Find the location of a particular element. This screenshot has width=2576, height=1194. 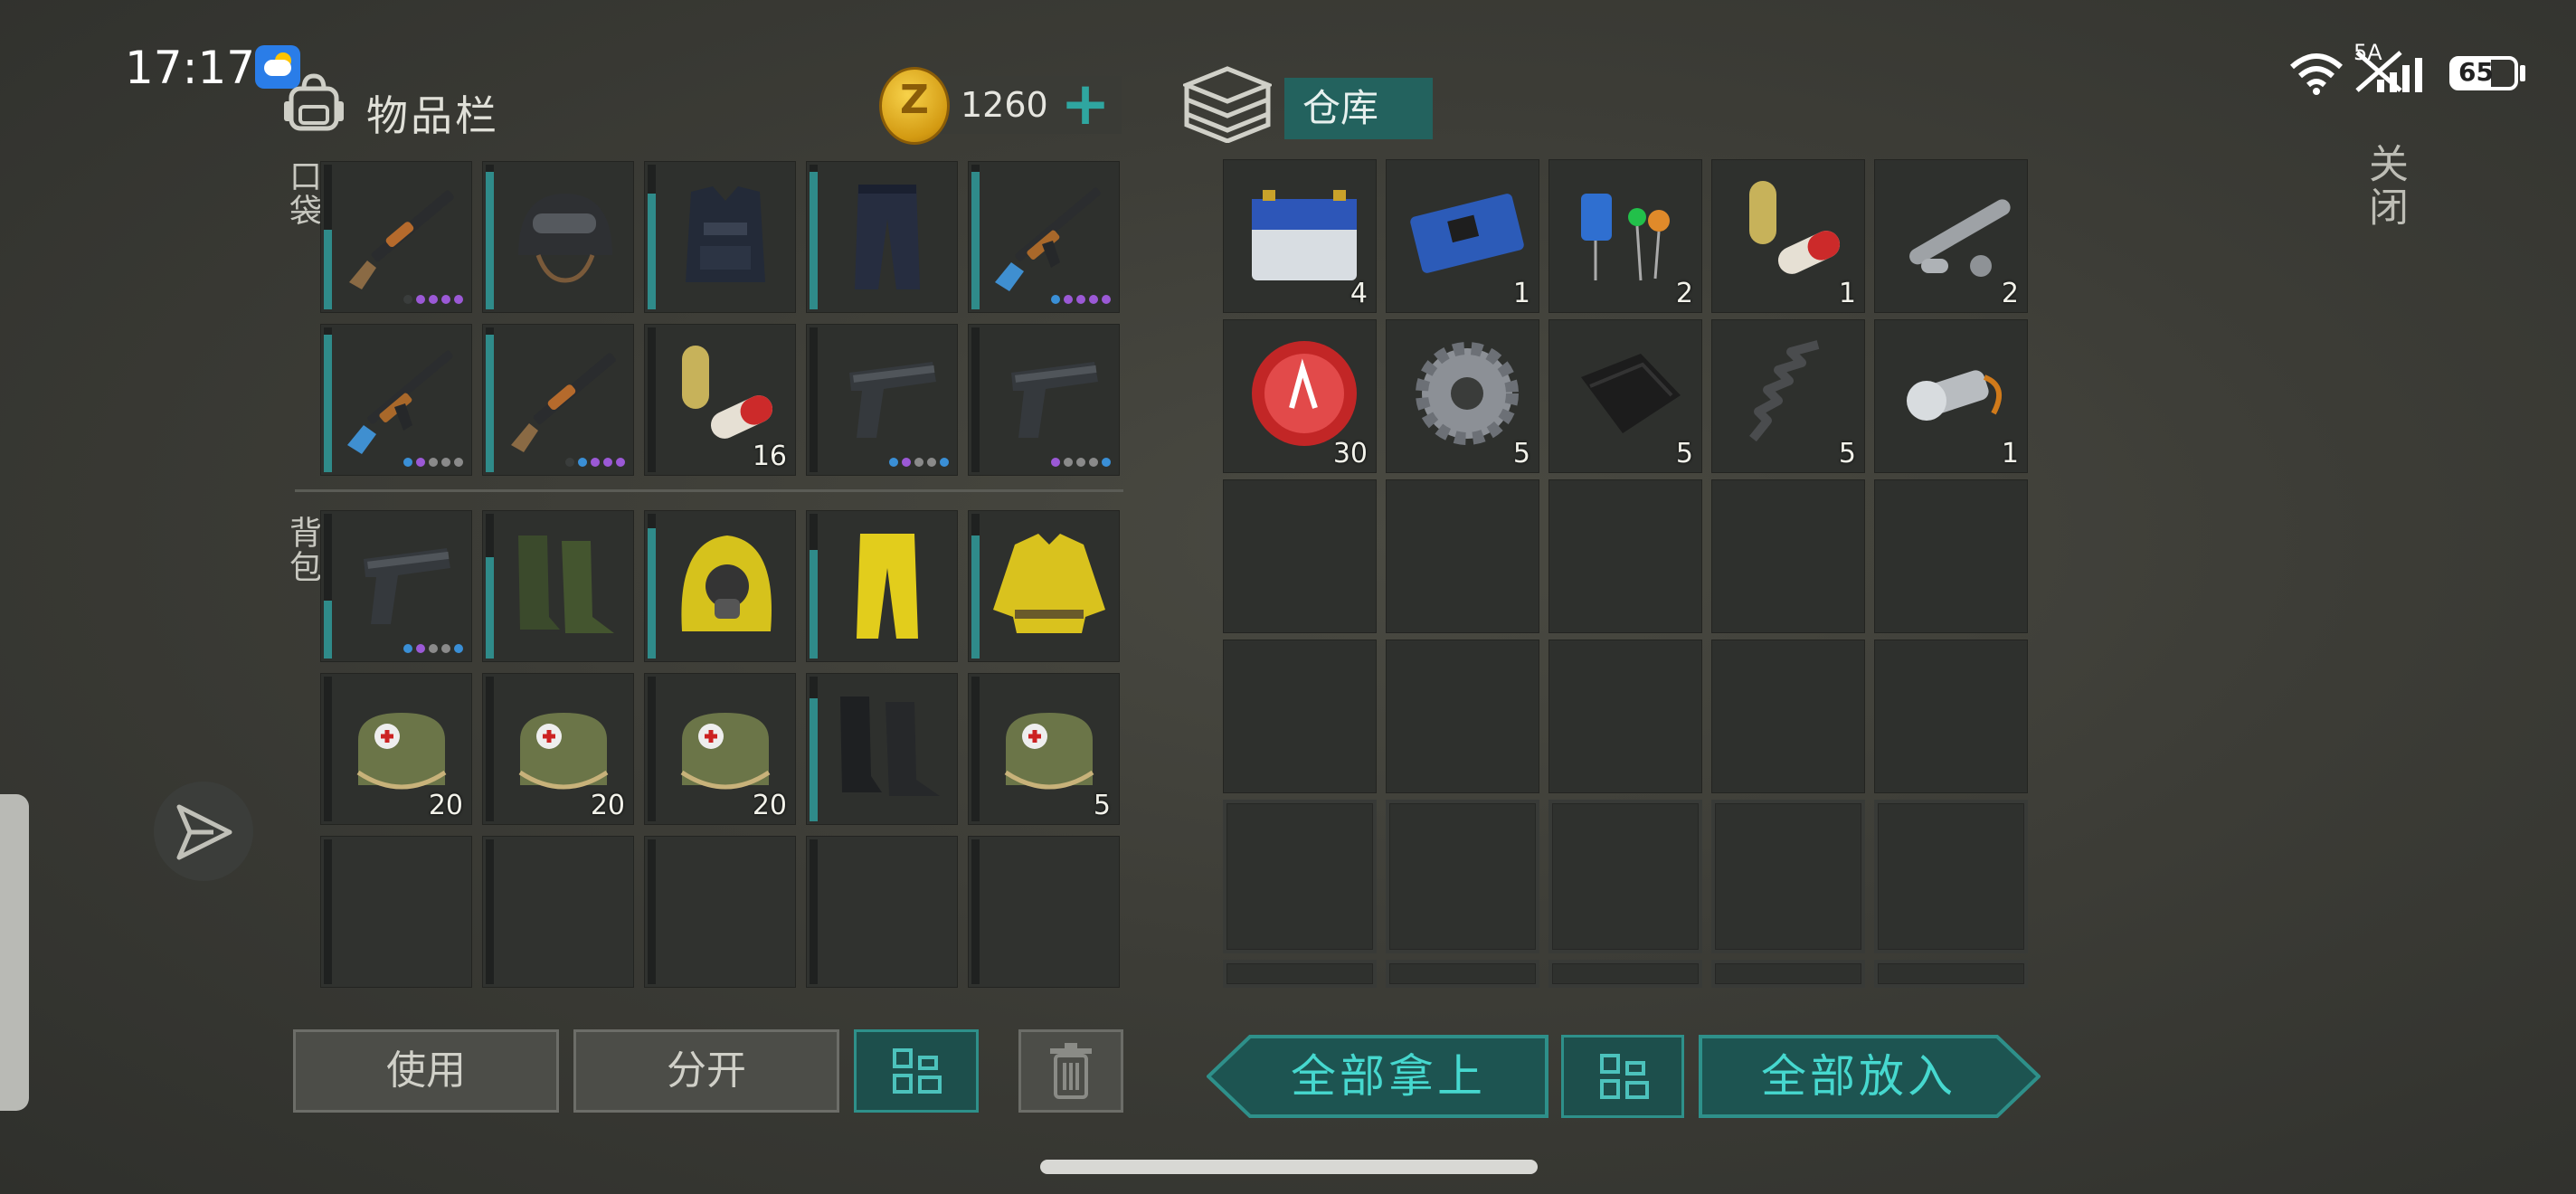

backpack-icon is located at coordinates (314, 102).